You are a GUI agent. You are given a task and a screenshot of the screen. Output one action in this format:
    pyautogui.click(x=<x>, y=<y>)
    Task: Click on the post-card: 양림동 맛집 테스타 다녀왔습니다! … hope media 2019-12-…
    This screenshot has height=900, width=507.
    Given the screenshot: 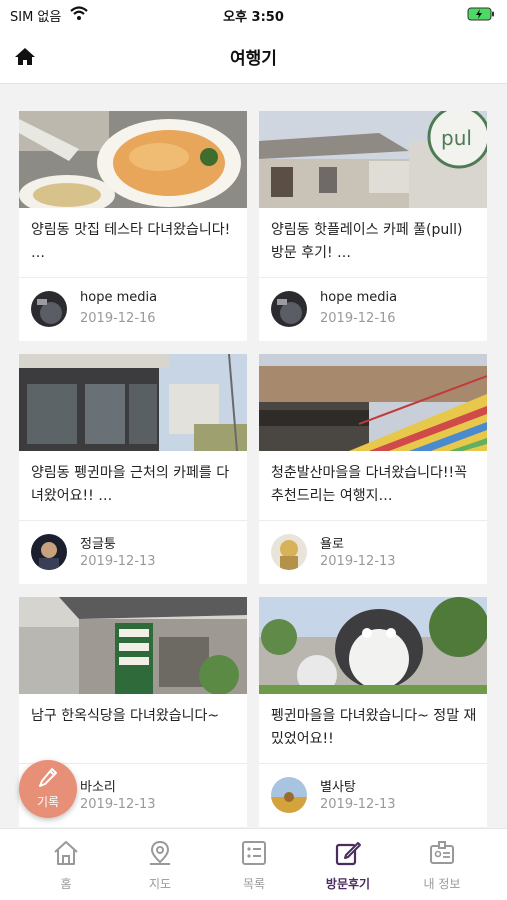 What is the action you would take?
    pyautogui.click(x=133, y=226)
    